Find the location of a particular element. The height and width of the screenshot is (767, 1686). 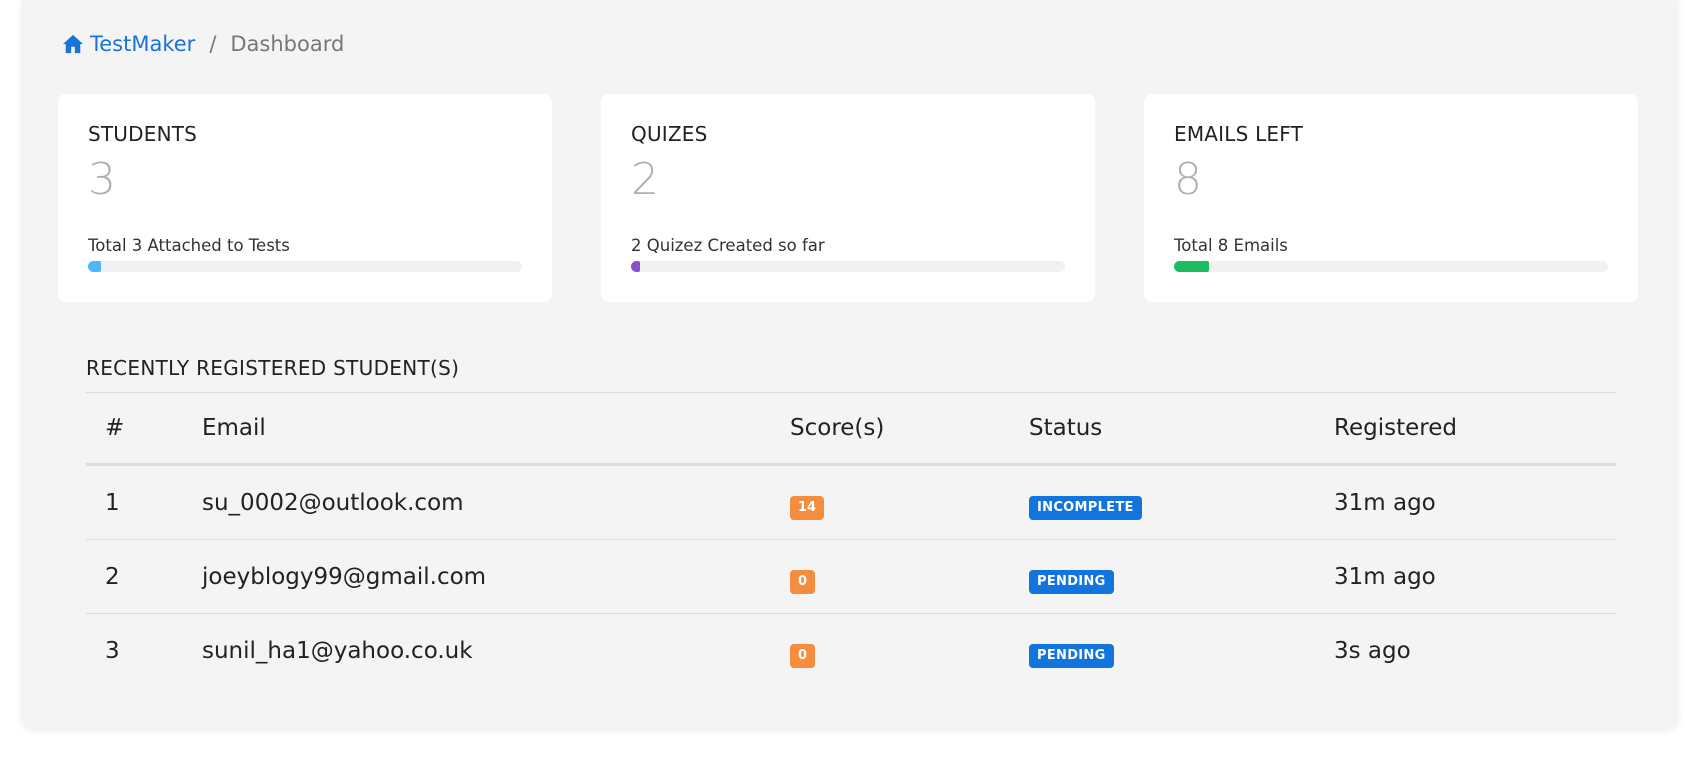

card-value: 3 is located at coordinates (102, 179).